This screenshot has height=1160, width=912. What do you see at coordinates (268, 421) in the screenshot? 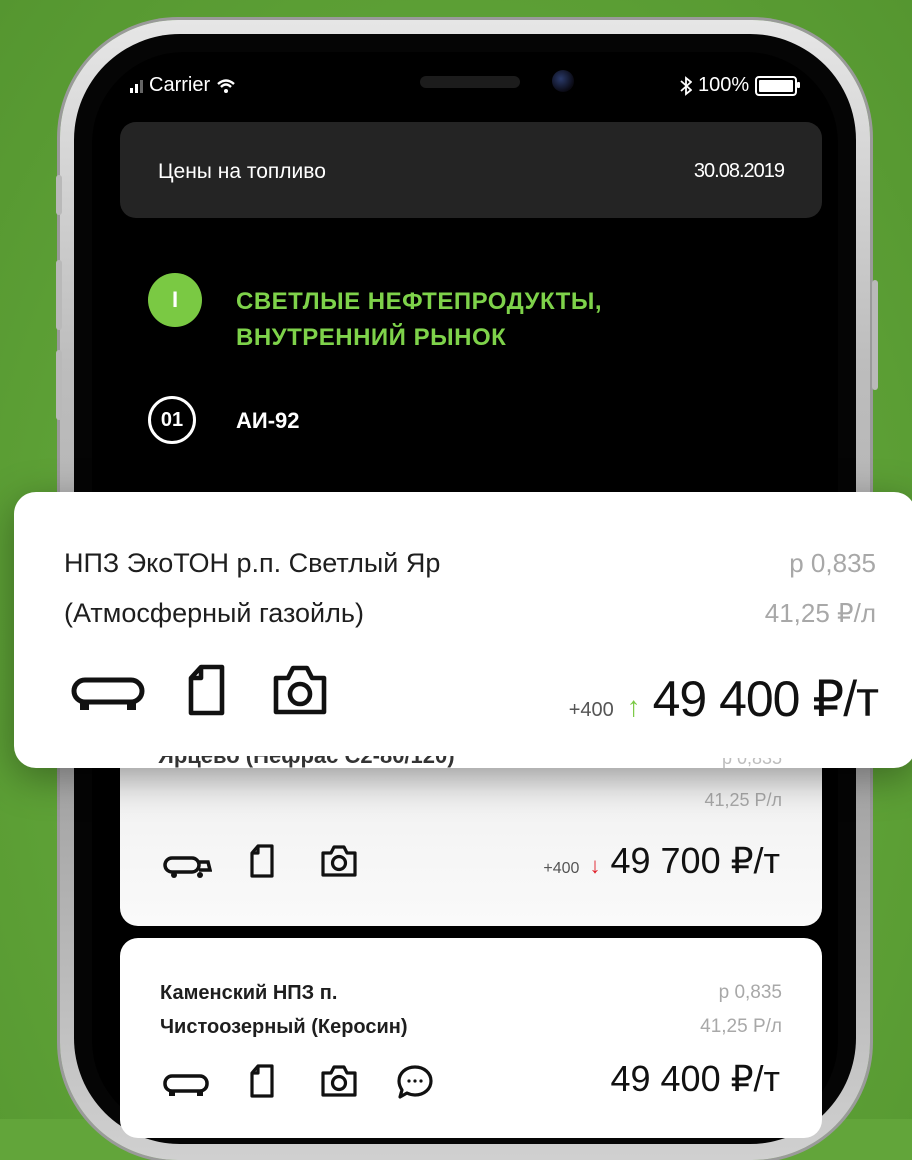
I see `product-name: АИ-92` at bounding box center [268, 421].